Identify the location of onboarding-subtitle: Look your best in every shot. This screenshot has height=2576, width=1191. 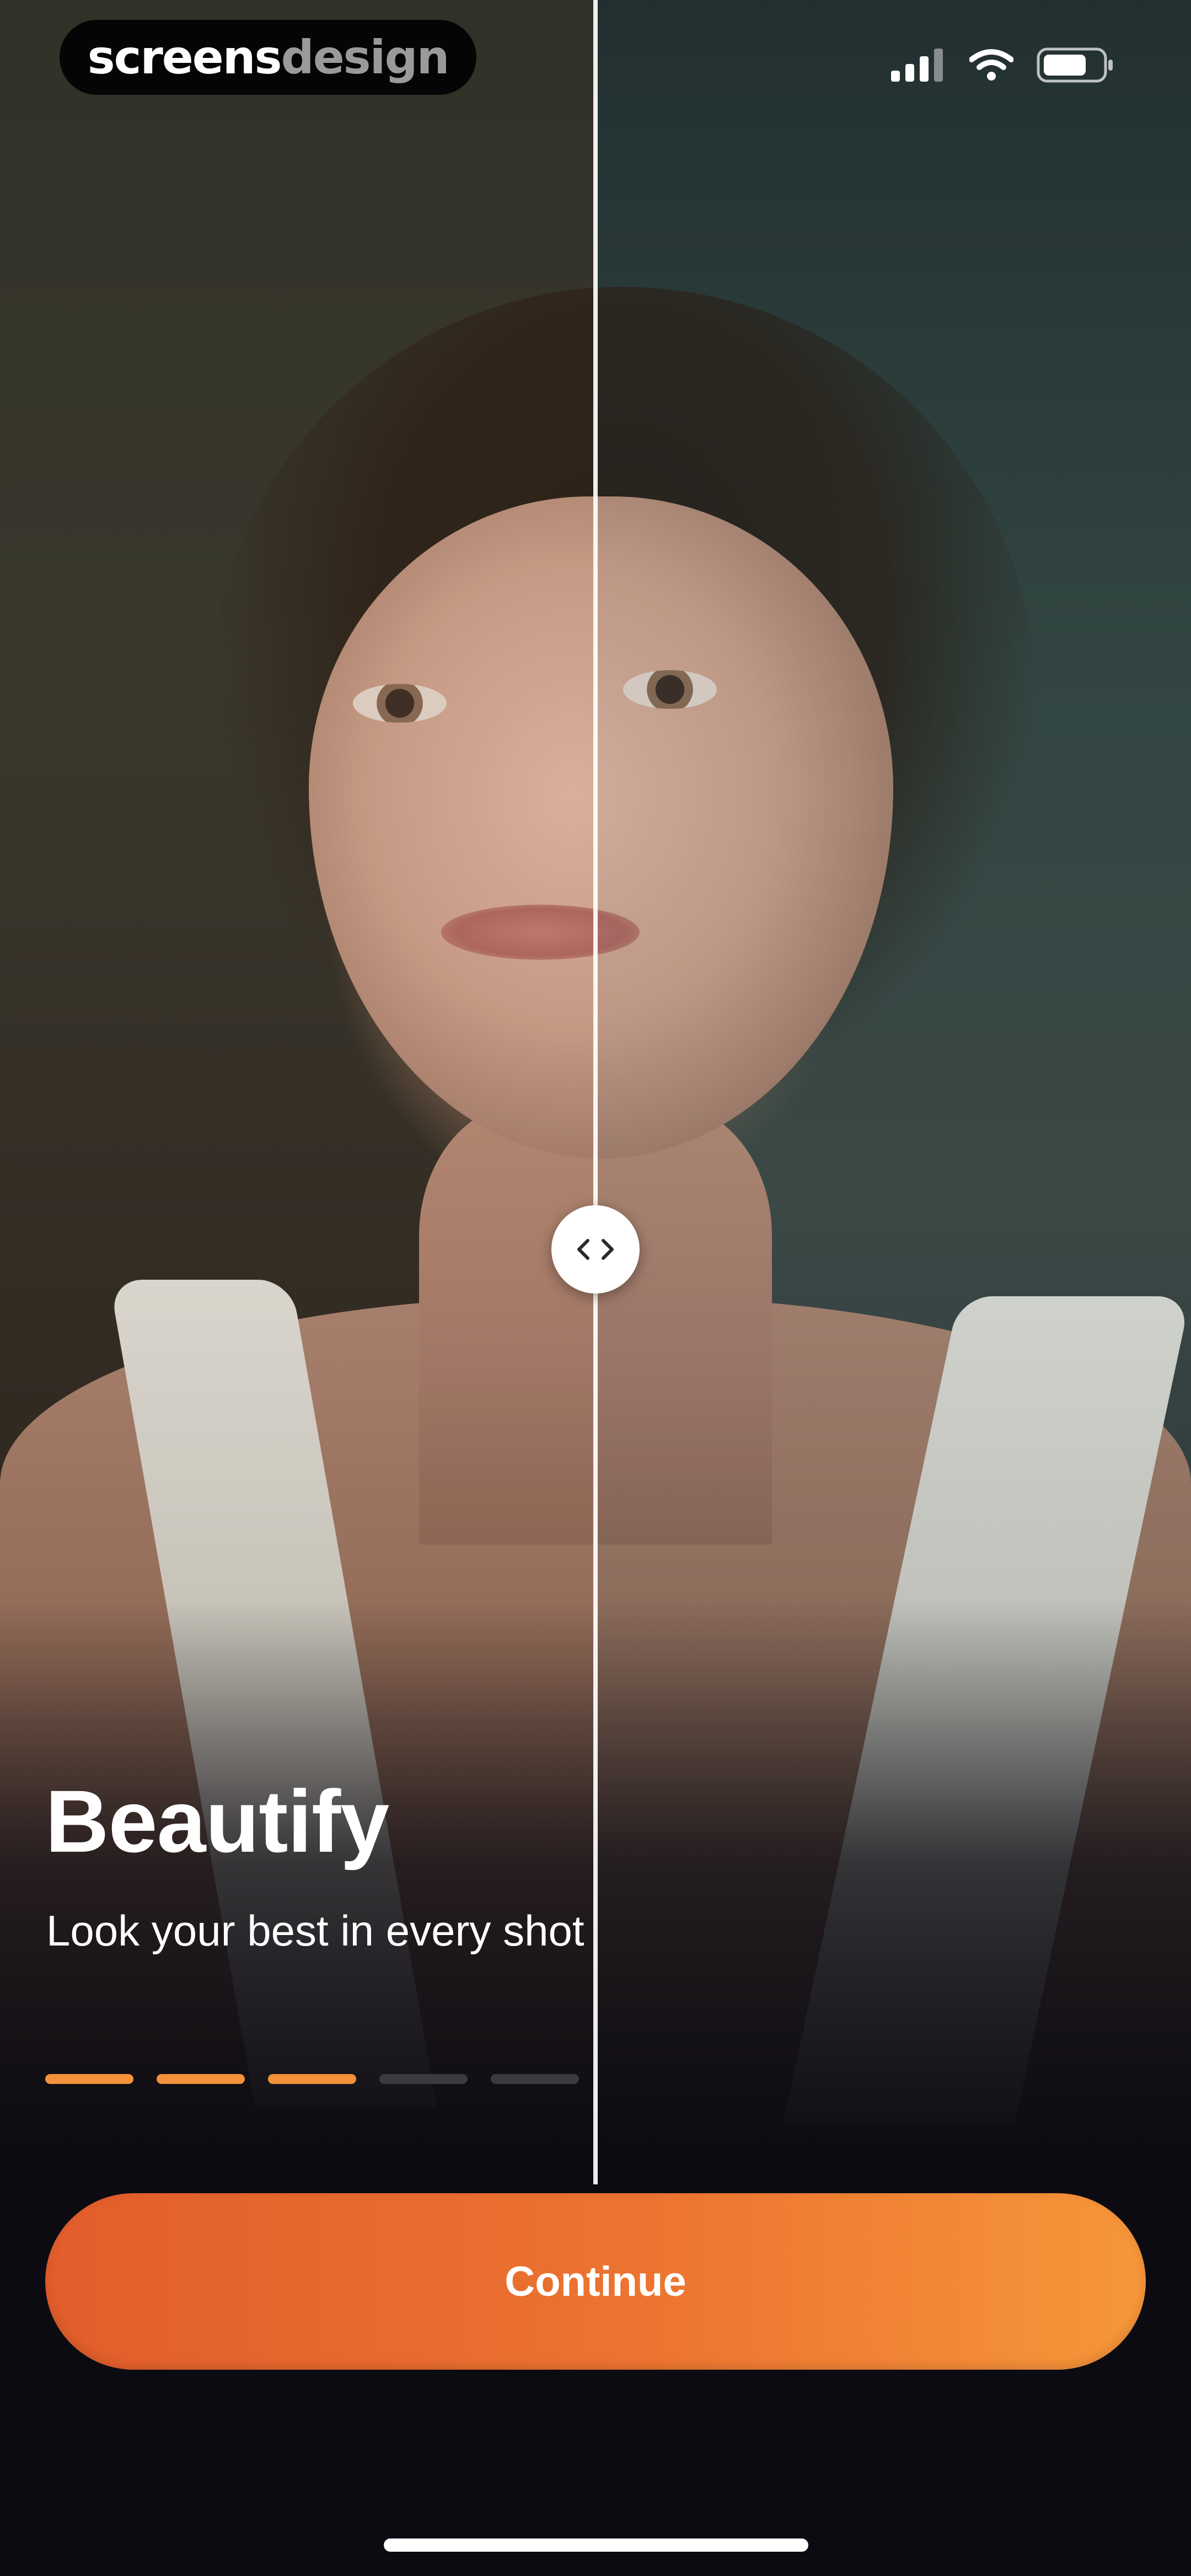
(315, 1930).